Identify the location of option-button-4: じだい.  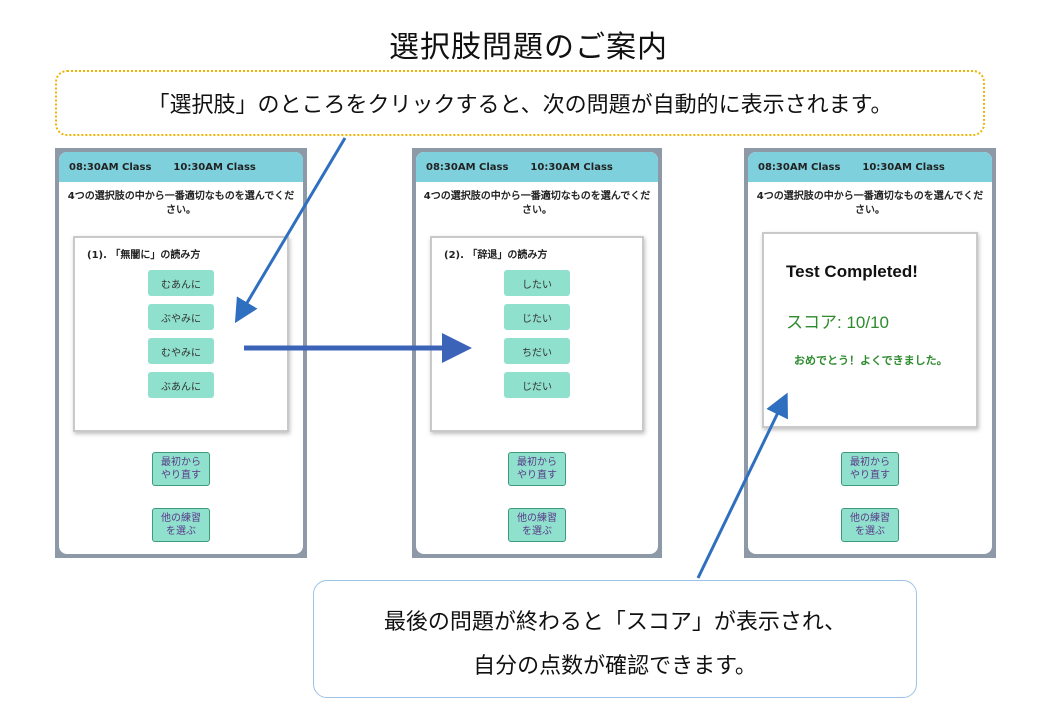
(537, 385).